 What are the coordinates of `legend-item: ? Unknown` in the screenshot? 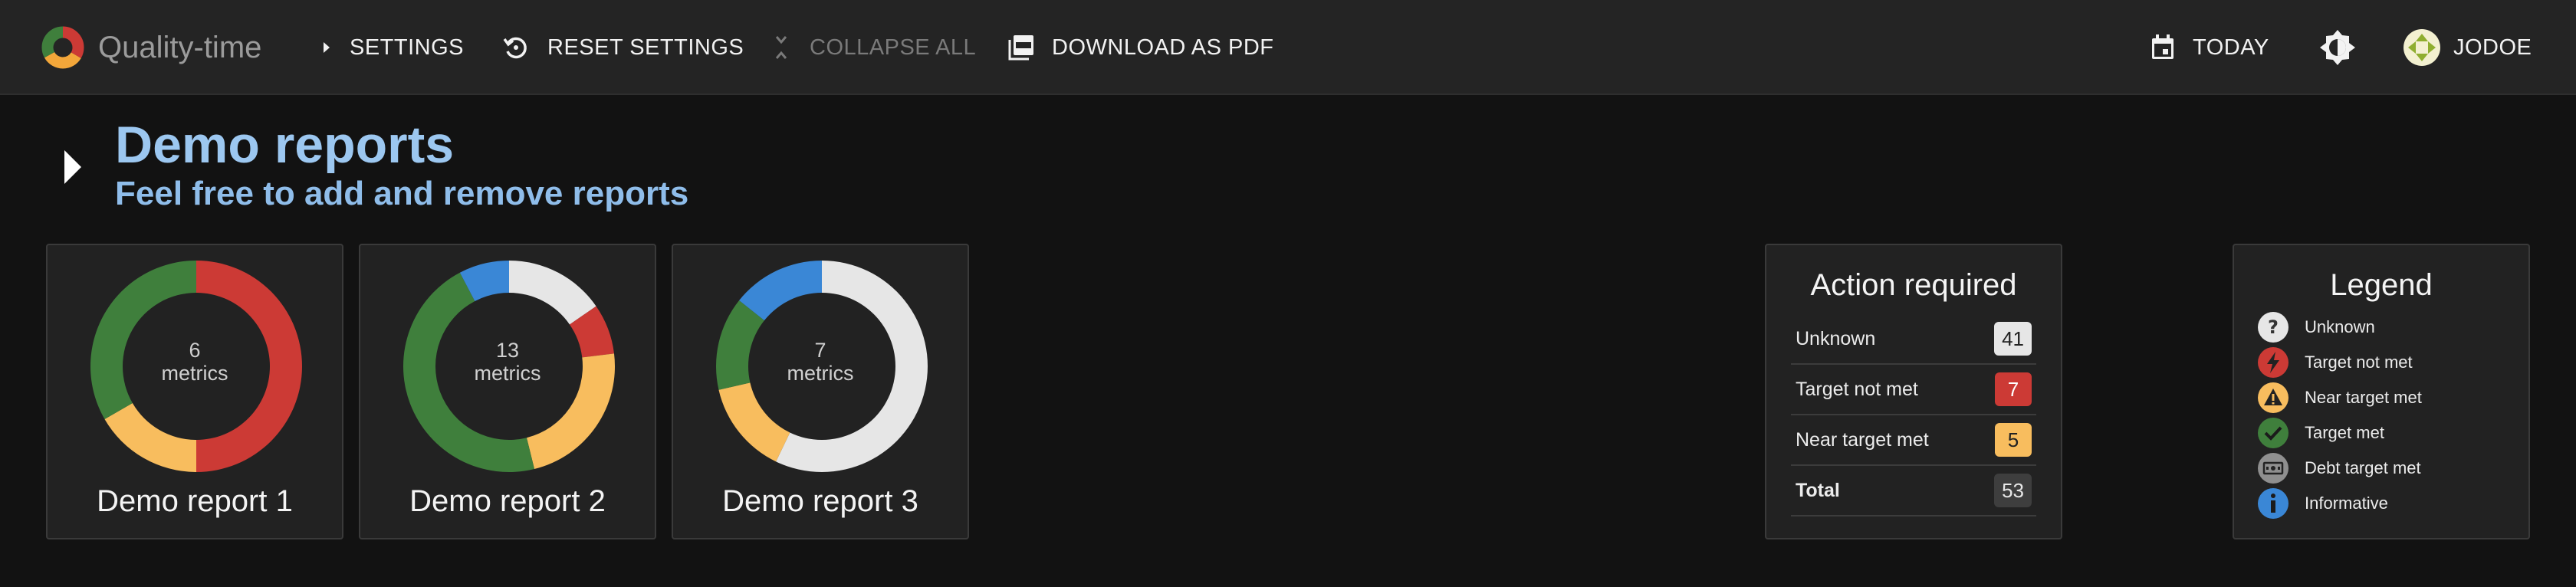 It's located at (2340, 327).